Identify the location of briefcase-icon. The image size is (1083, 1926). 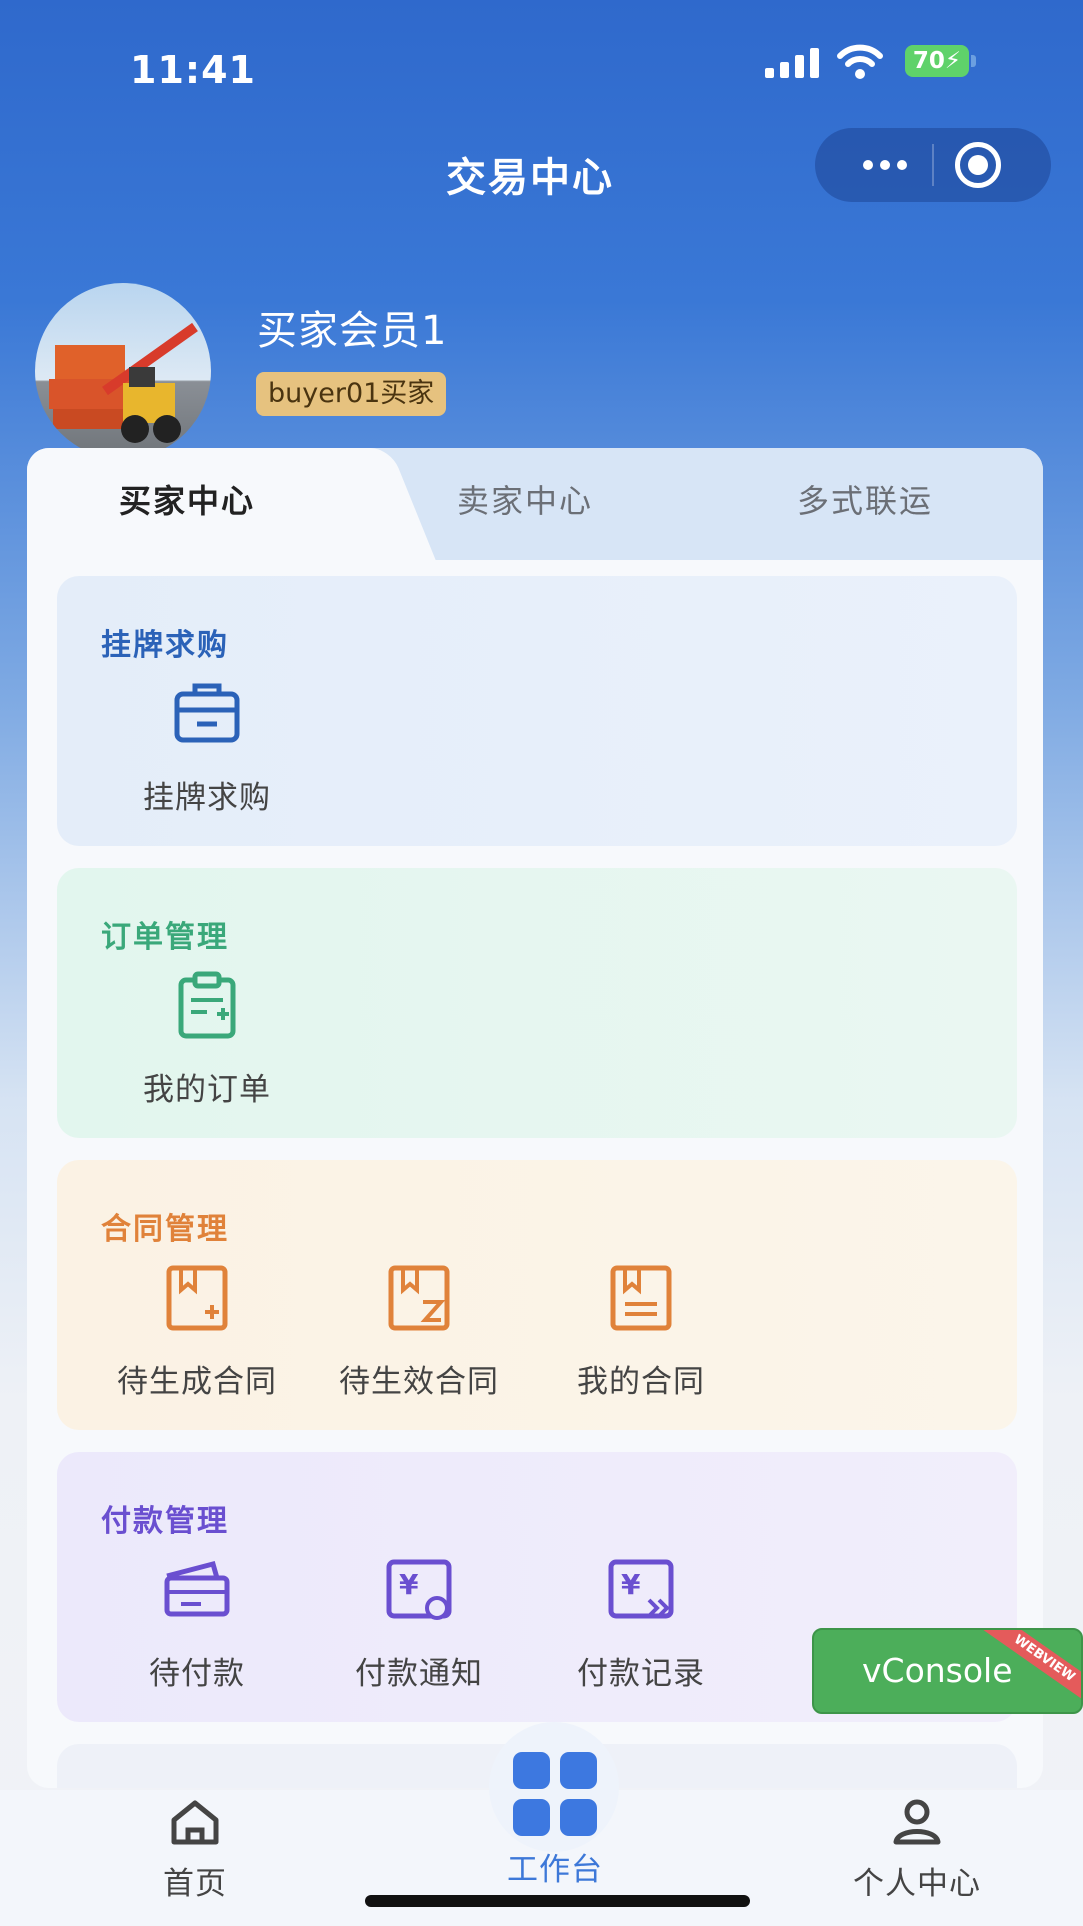
(207, 714).